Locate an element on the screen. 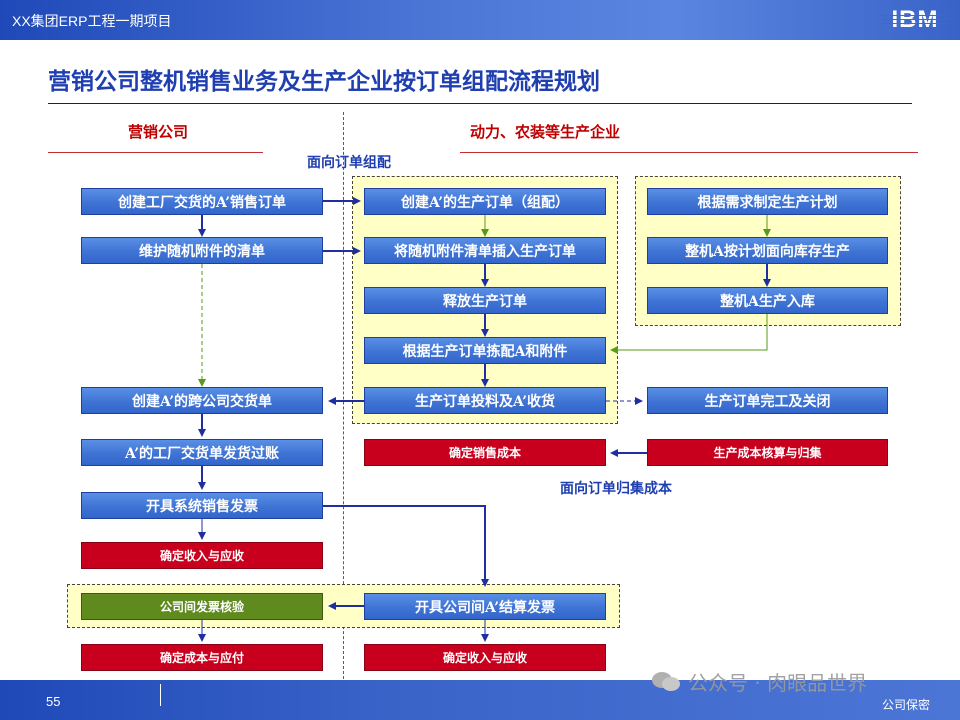 Image resolution: width=960 pixels, height=720 pixels. production-cost-settlement-box: 生产成本核算与归集 is located at coordinates (767, 452).